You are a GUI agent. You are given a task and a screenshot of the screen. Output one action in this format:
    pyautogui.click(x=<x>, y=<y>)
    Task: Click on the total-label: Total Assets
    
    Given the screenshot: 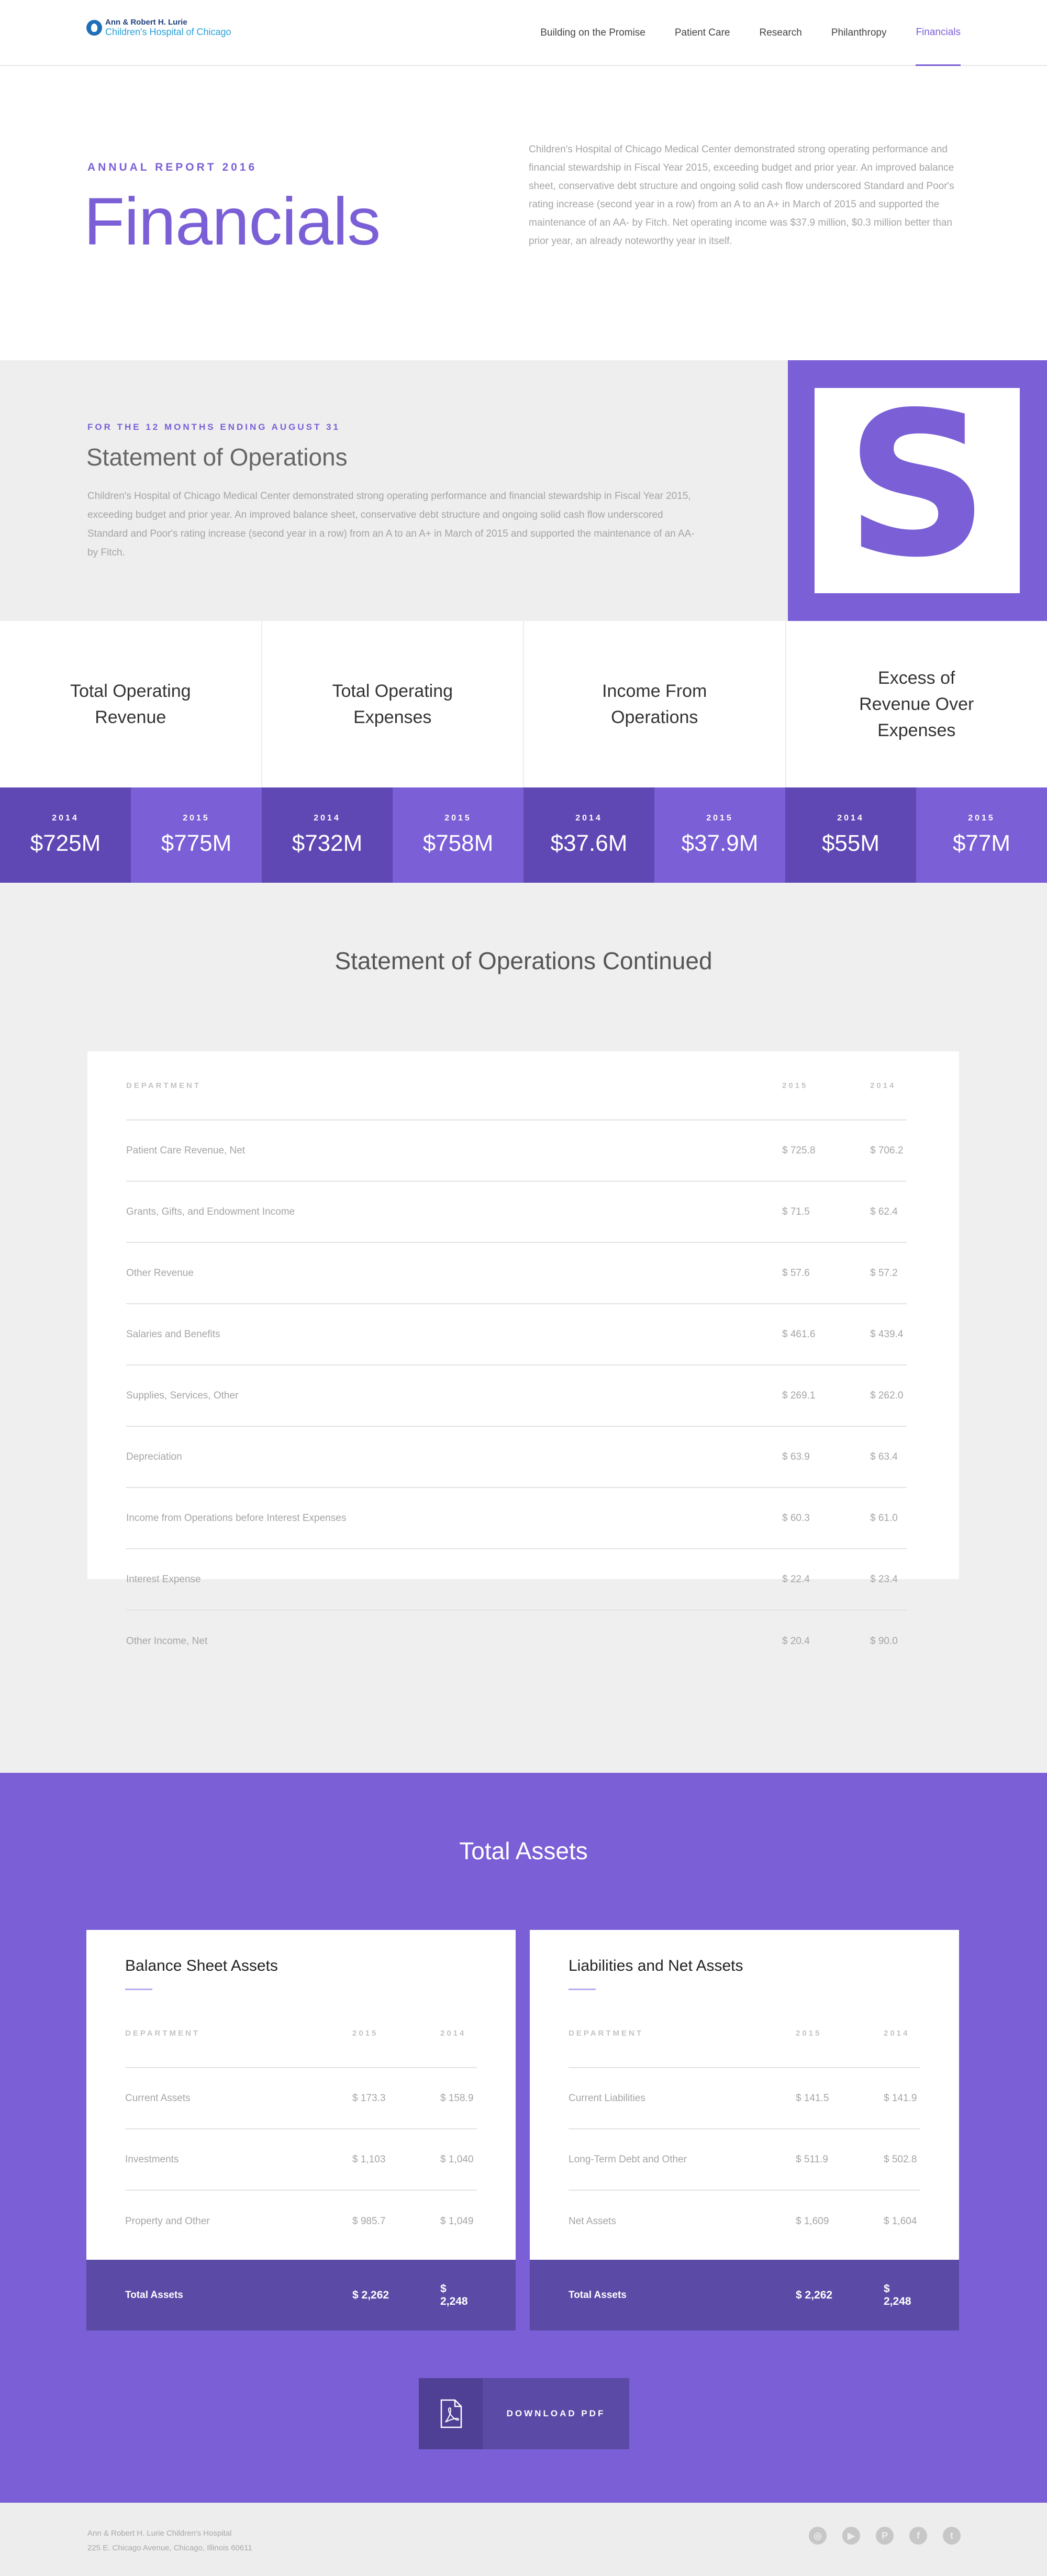 What is the action you would take?
    pyautogui.click(x=154, y=2295)
    